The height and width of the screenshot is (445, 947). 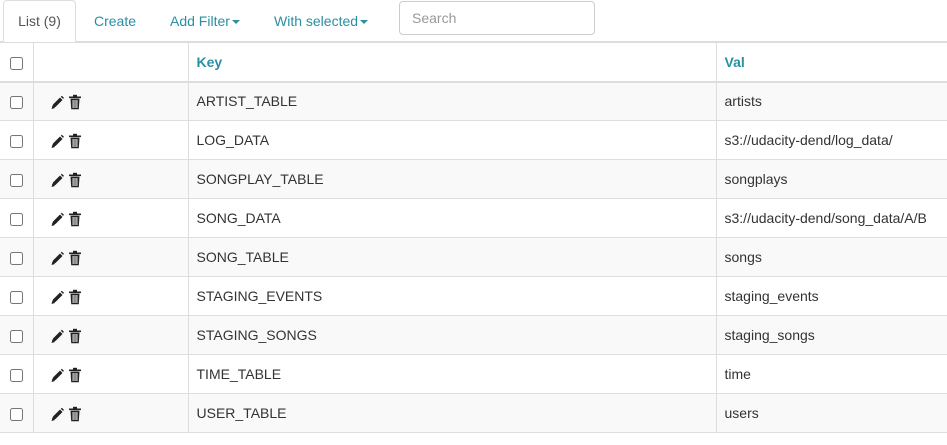 I want to click on row-key: TIME_TABLE, so click(x=452, y=374).